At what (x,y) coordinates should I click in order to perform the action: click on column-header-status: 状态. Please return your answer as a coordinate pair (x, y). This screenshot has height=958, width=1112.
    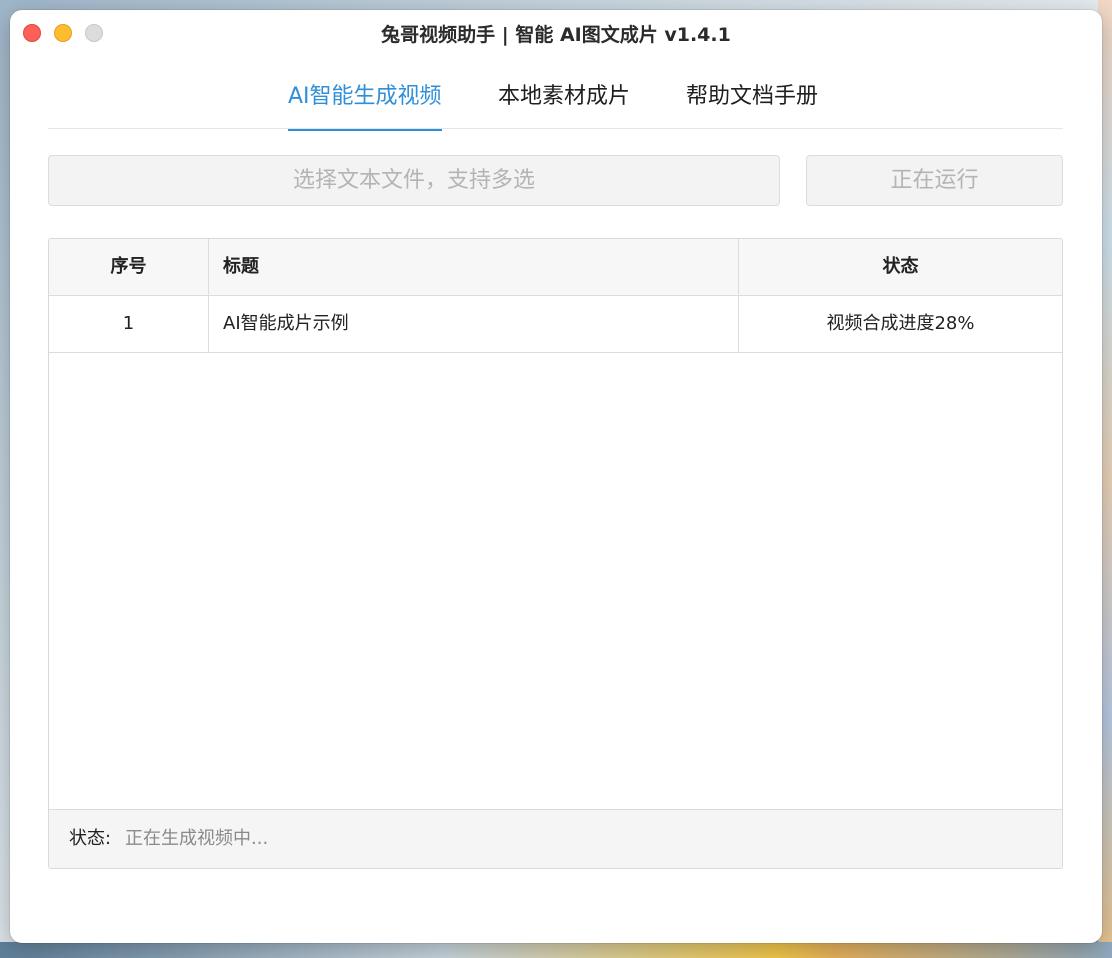
    Looking at the image, I should click on (900, 267).